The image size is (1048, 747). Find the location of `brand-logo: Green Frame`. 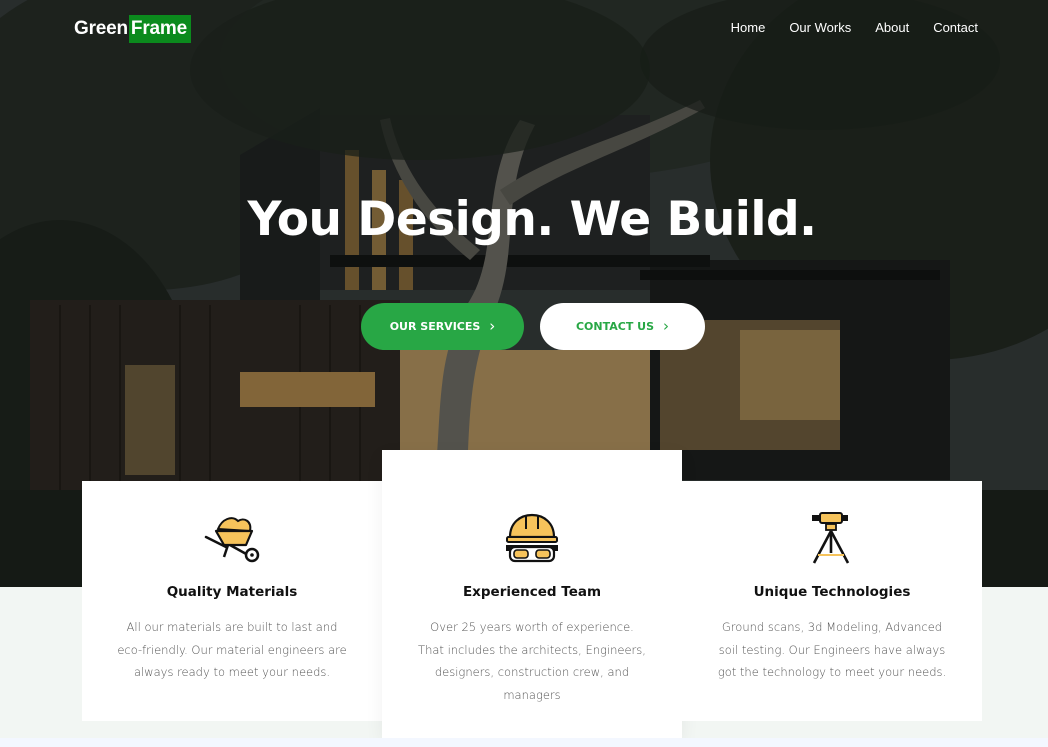

brand-logo: Green Frame is located at coordinates (132, 29).